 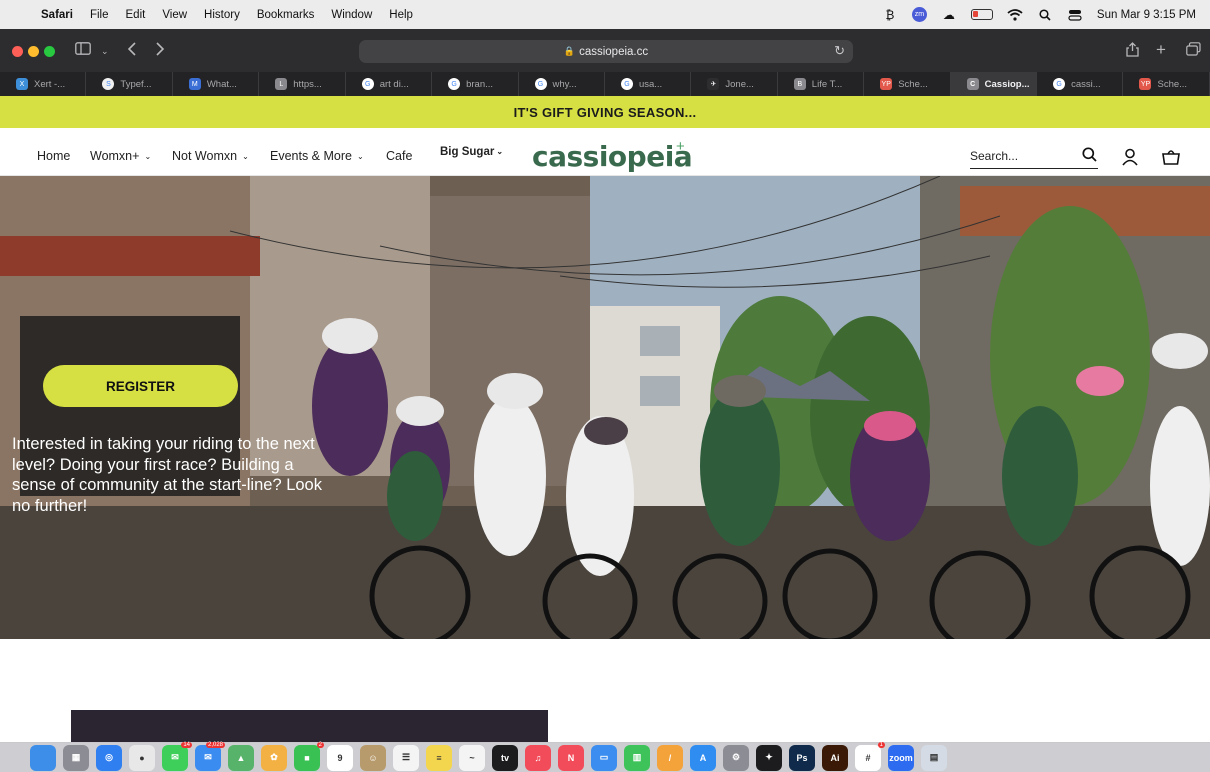 I want to click on illustrator-app-icon: Ai, so click(x=835, y=757).